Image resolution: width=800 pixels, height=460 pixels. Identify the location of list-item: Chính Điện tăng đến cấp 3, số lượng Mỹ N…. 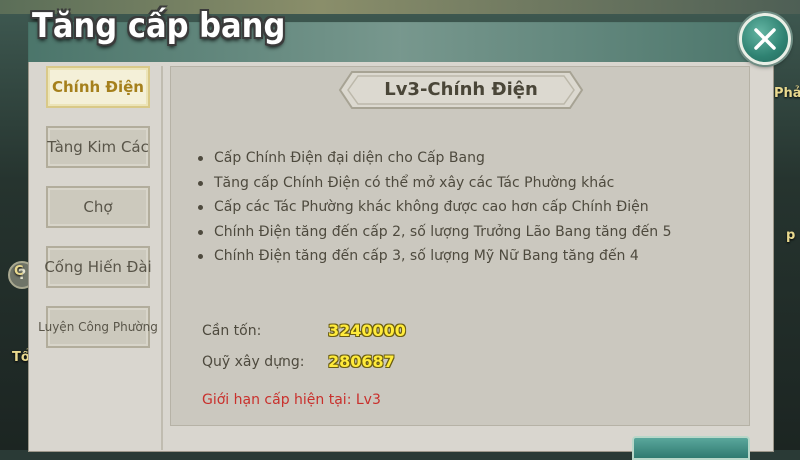
(468, 256).